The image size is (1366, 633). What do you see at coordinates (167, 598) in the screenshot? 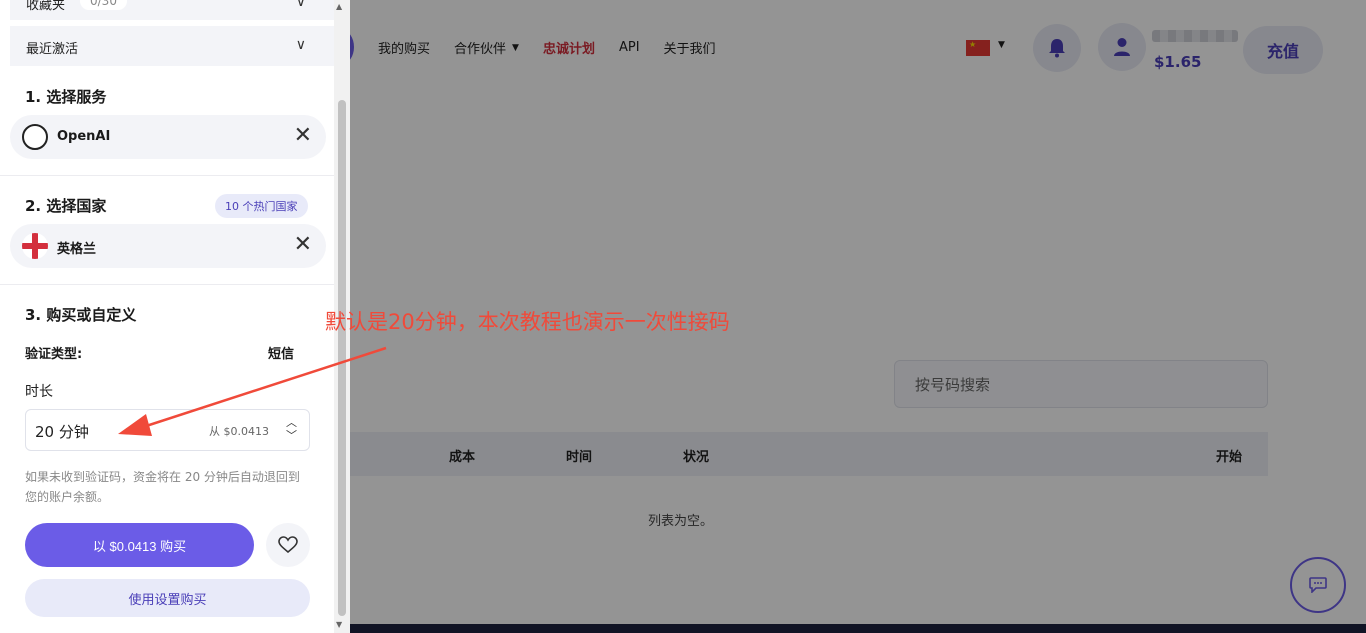
I see `buy-with-settings-button: 使用设置购买` at bounding box center [167, 598].